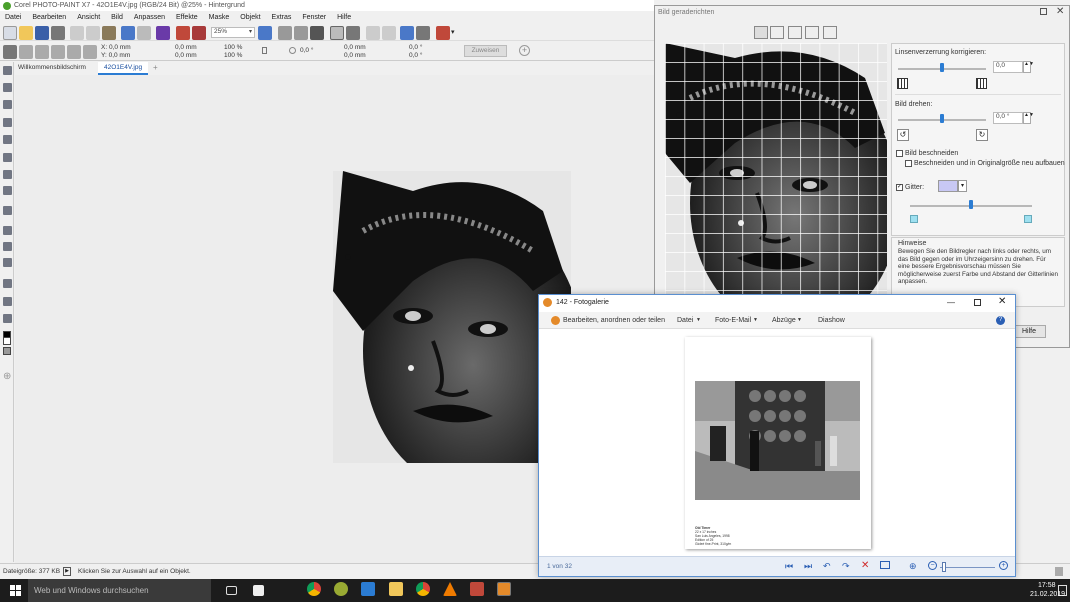  I want to click on grid-color-swatch, so click(948, 186).